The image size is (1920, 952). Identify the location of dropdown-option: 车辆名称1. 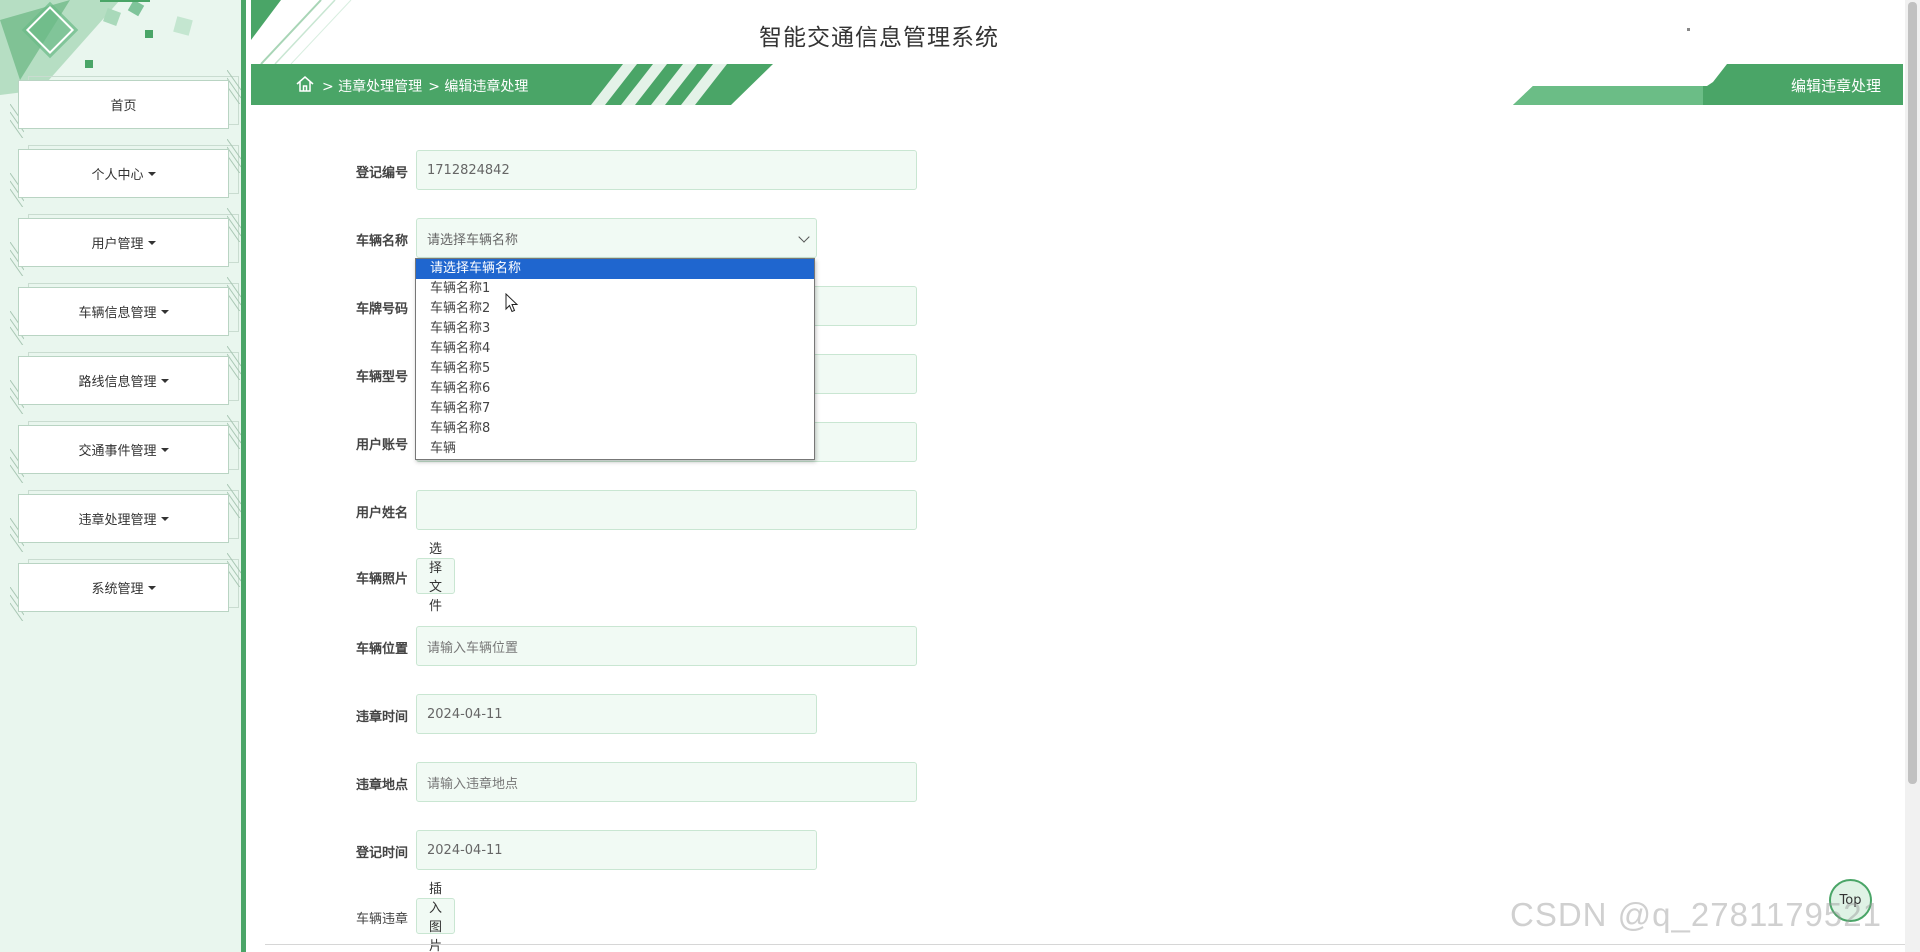
(615, 289).